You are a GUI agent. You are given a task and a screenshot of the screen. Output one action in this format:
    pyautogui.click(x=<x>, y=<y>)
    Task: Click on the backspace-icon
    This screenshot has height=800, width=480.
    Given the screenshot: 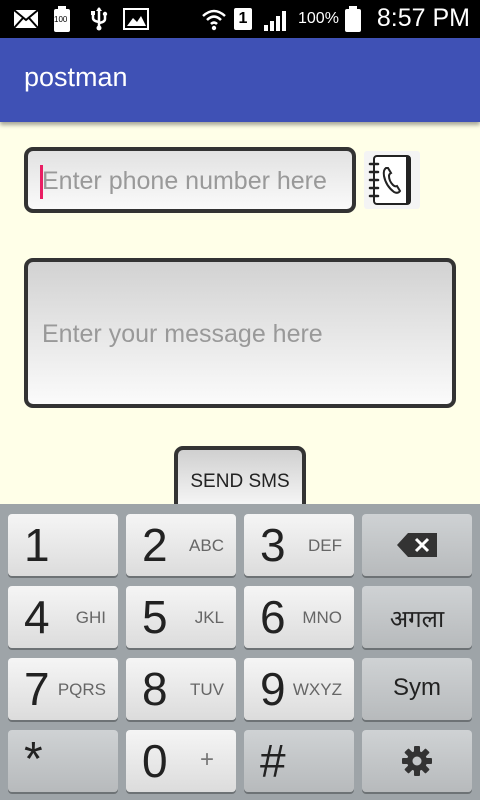 What is the action you would take?
    pyautogui.click(x=417, y=547)
    